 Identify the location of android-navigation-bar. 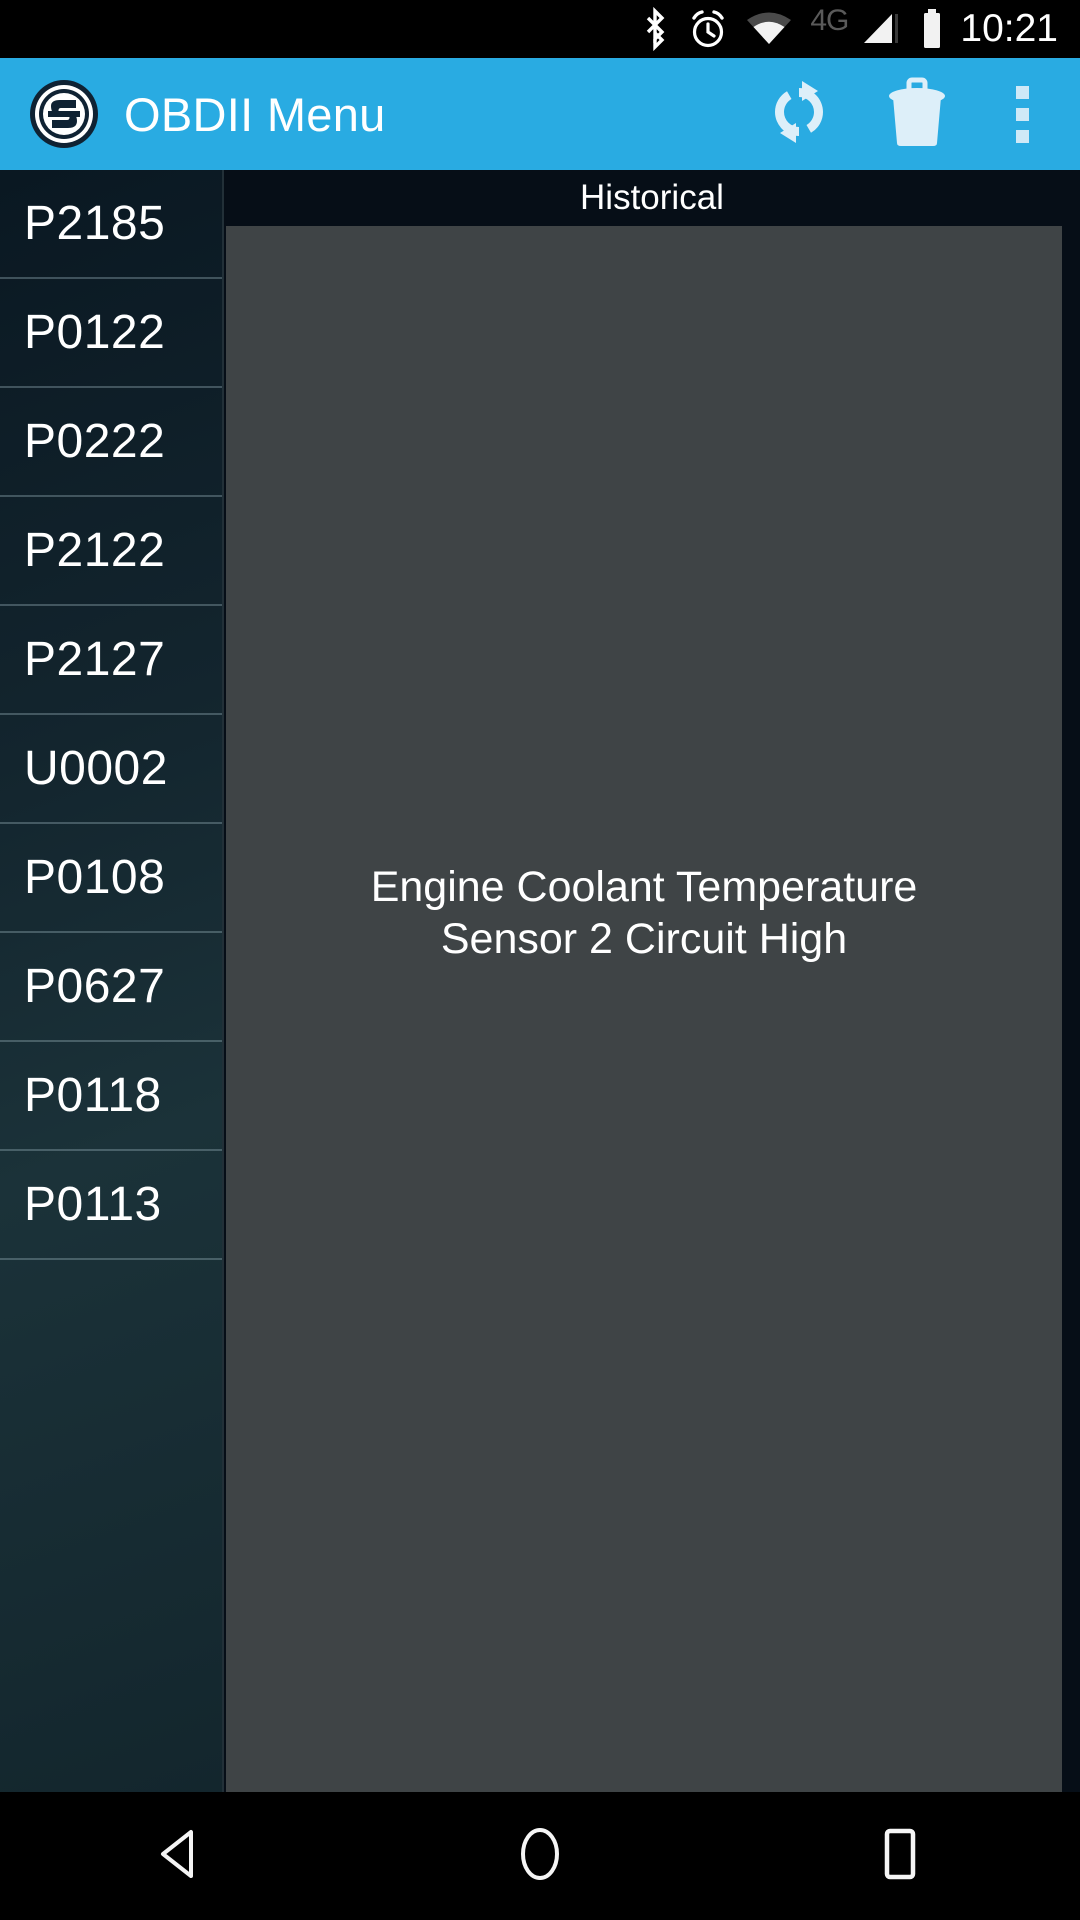
(540, 1856).